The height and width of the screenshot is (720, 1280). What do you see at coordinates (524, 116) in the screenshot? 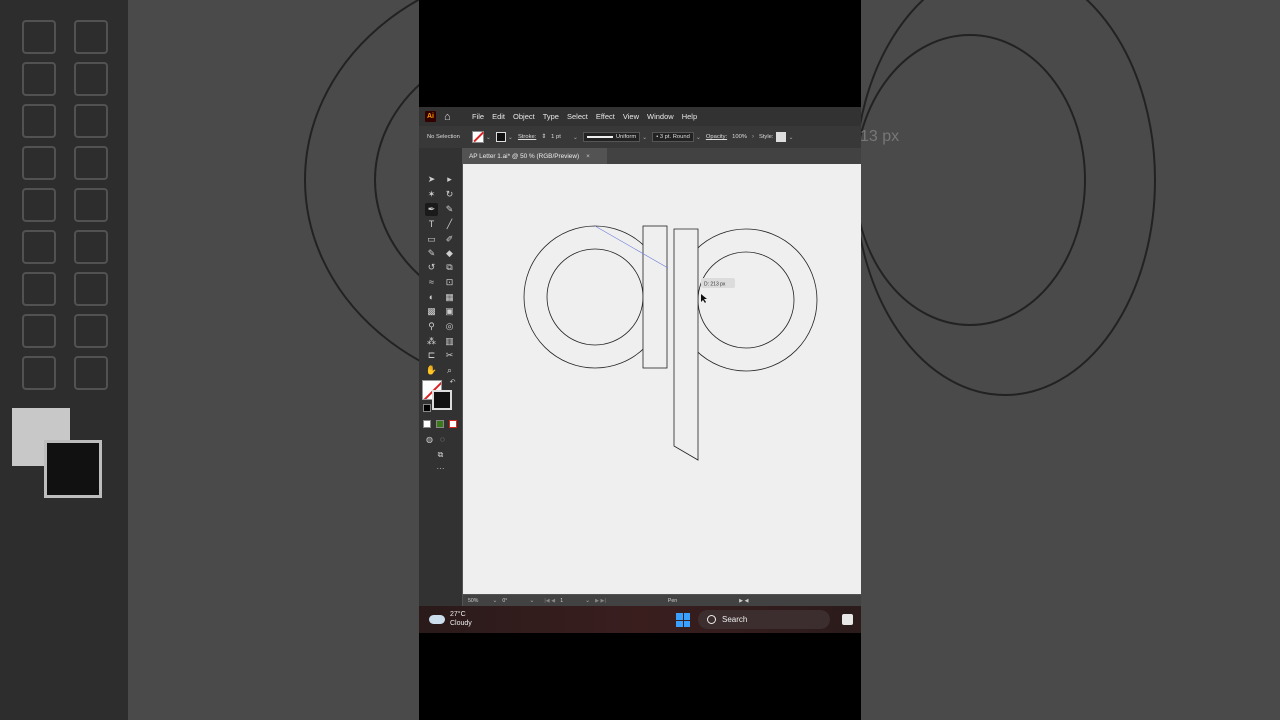
I see `menu-object: Object` at bounding box center [524, 116].